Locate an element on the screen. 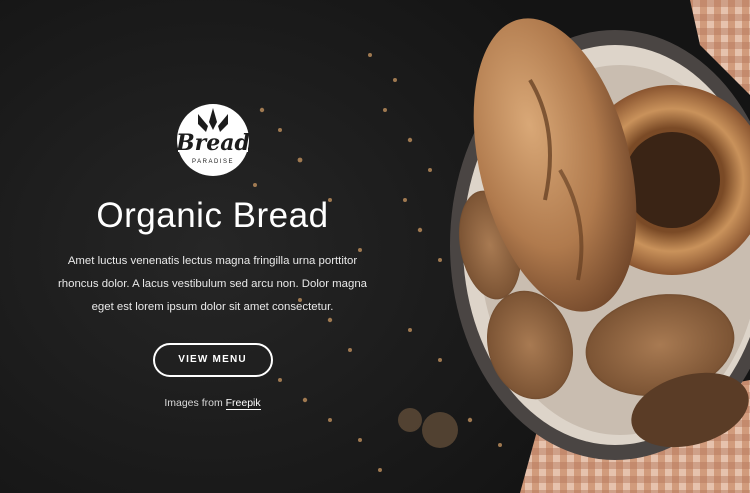 The width and height of the screenshot is (750, 493). bread-paradise-logo: Bread PARADISE is located at coordinates (212, 140).